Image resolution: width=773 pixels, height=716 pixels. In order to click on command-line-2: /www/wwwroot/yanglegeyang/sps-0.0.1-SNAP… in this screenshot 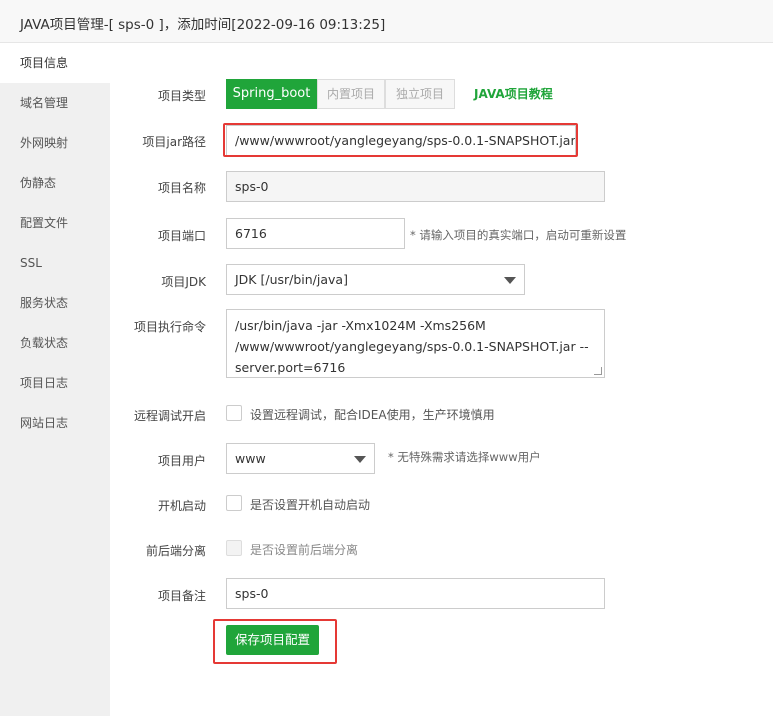, I will do `click(412, 346)`.